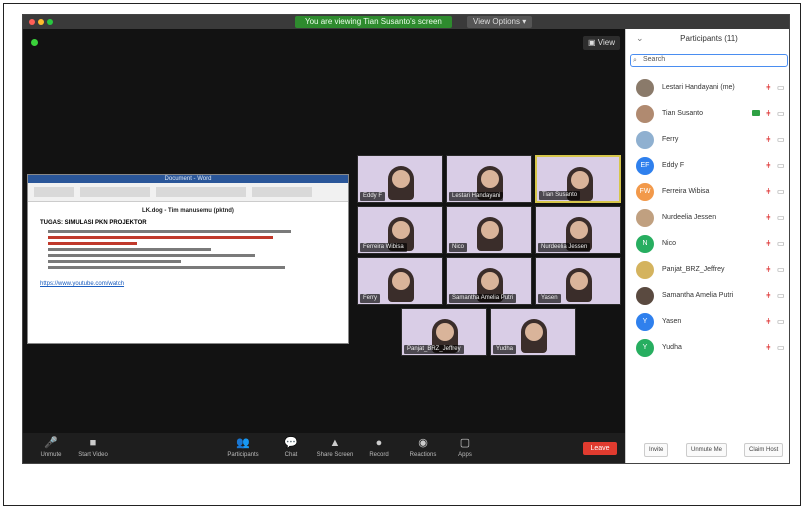 The width and height of the screenshot is (806, 509). What do you see at coordinates (458, 247) in the screenshot?
I see `tile-name-label: Nico` at bounding box center [458, 247].